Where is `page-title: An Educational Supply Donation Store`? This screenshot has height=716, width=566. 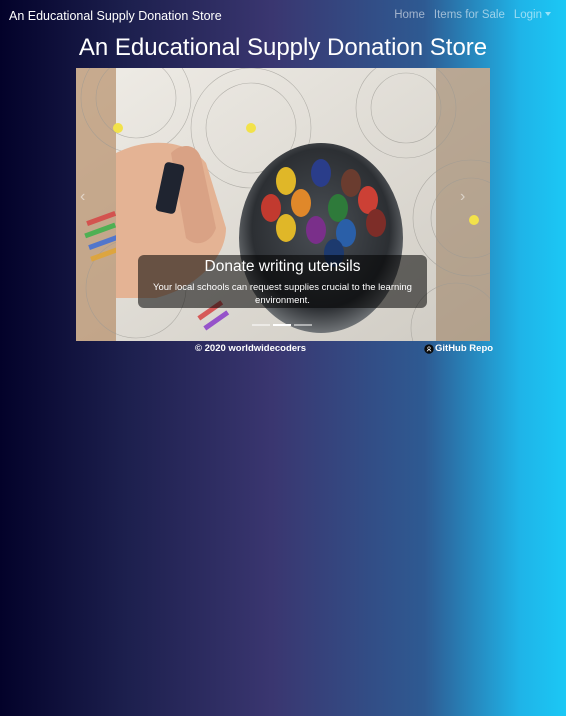 page-title: An Educational Supply Donation Store is located at coordinates (283, 47).